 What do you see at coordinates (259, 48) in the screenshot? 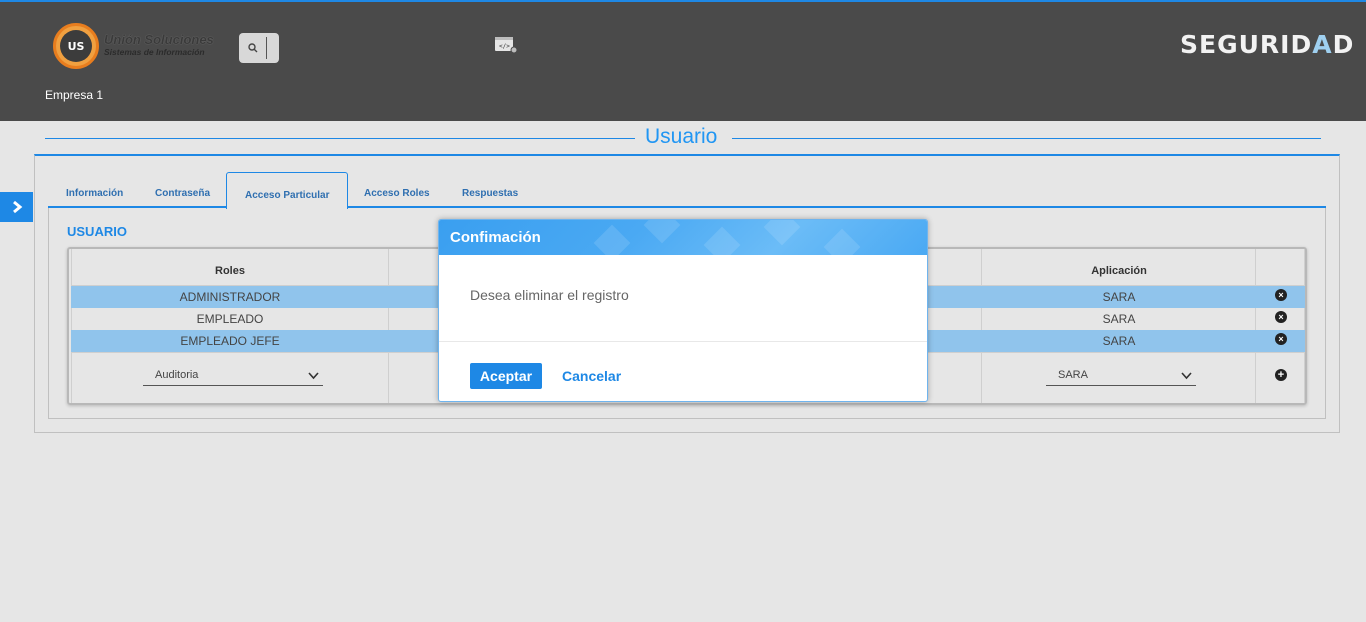
I see `search-button` at bounding box center [259, 48].